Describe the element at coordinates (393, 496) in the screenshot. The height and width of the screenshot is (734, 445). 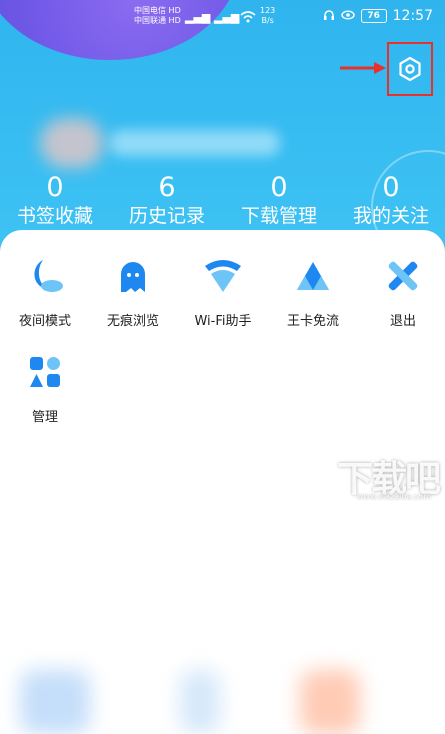
I see `watermark-url: www.xiazaiba.com` at that location.